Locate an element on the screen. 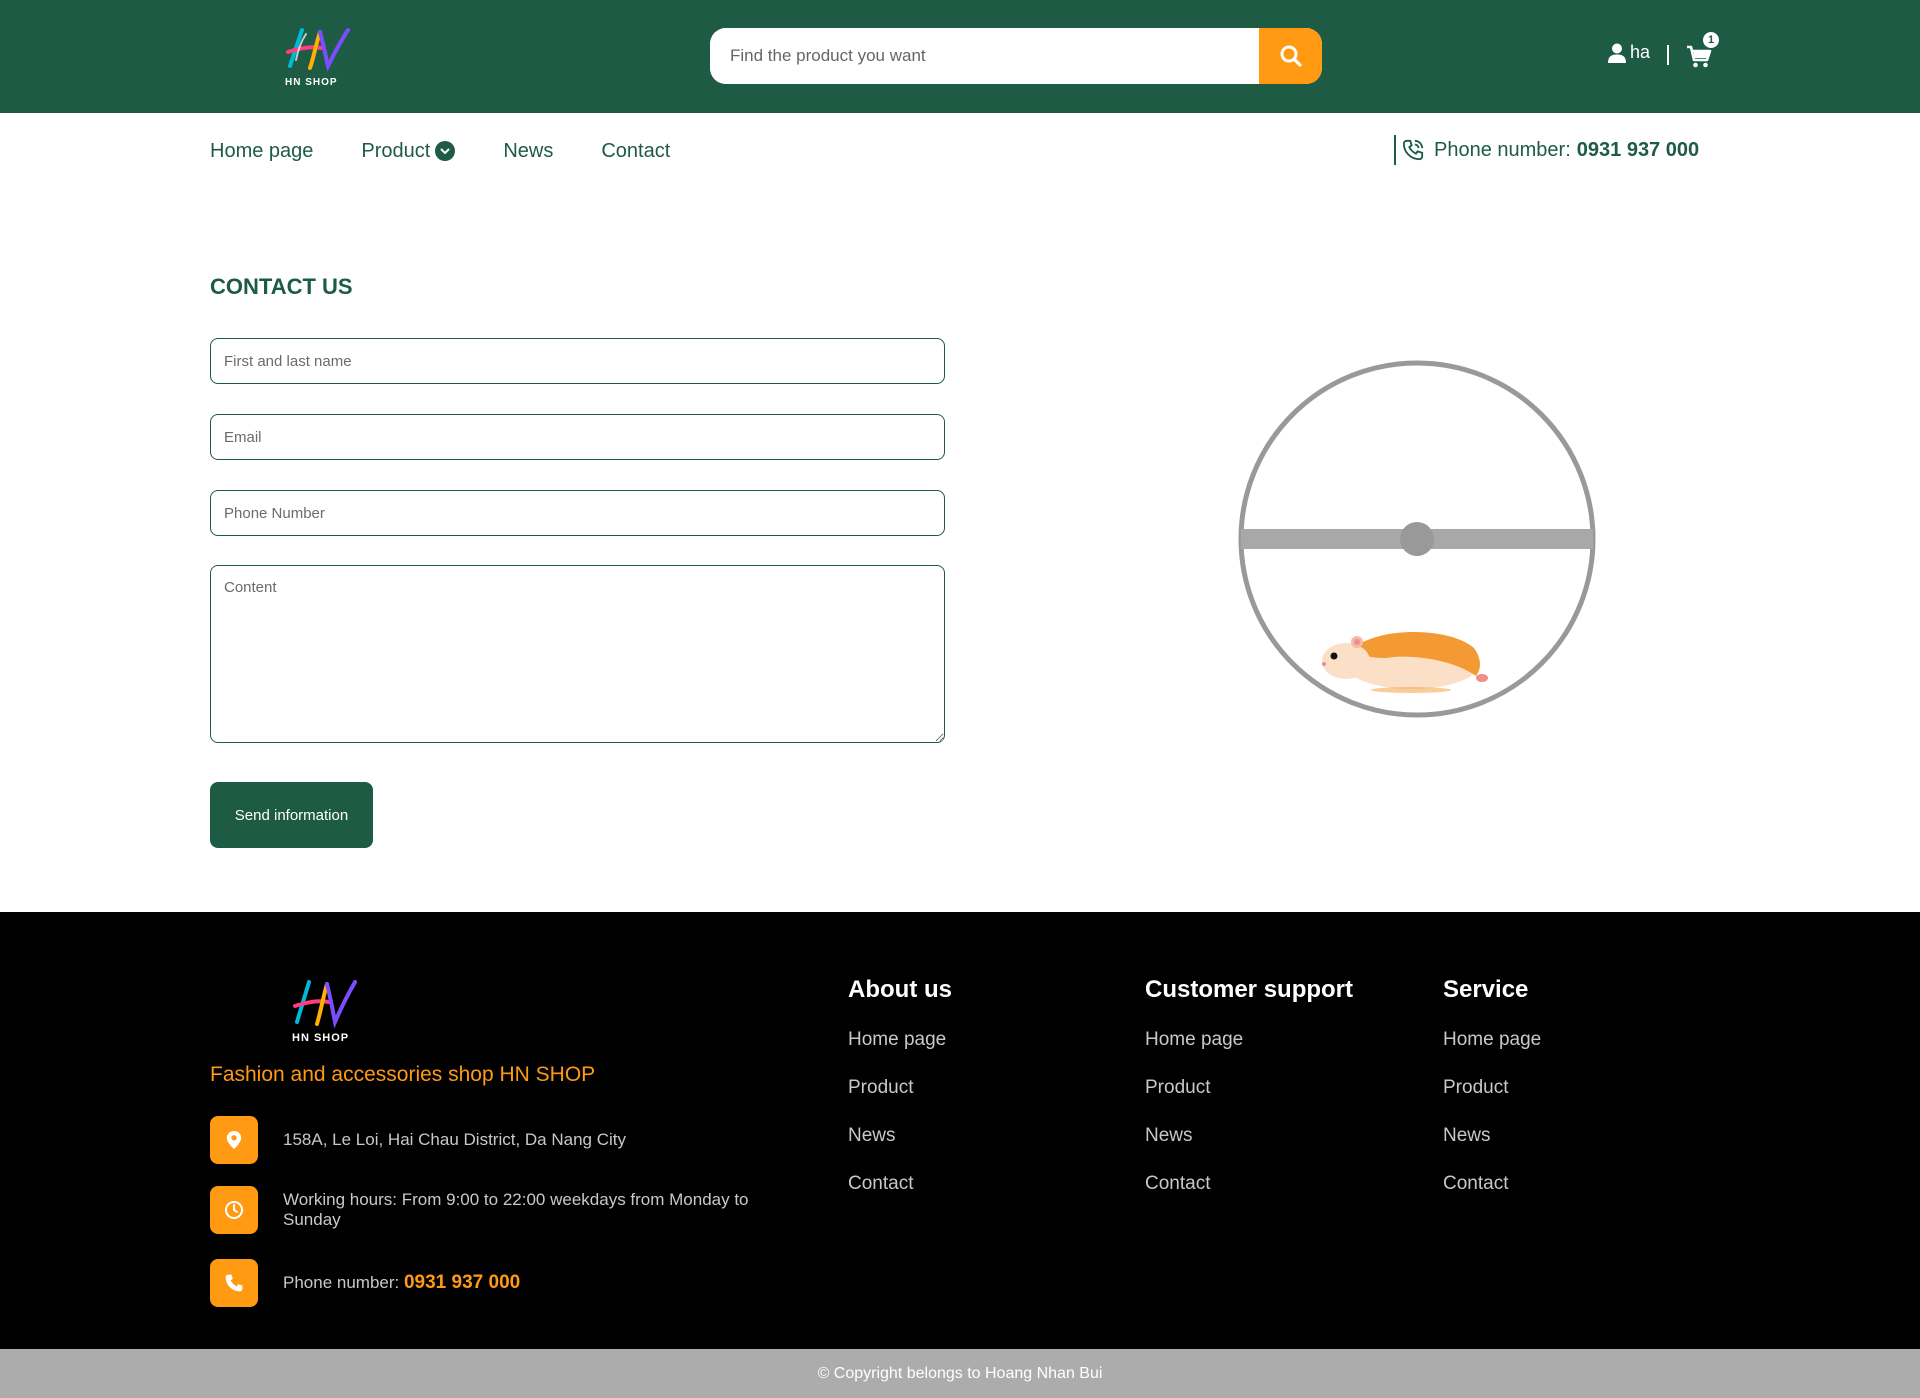  search-button is located at coordinates (1290, 56).